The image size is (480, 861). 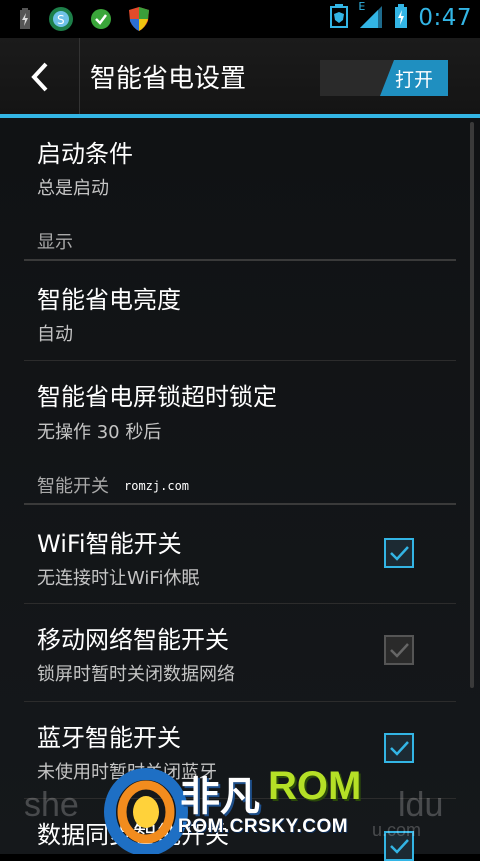 What do you see at coordinates (55, 334) in the screenshot?
I see `pref-summary: 自动` at bounding box center [55, 334].